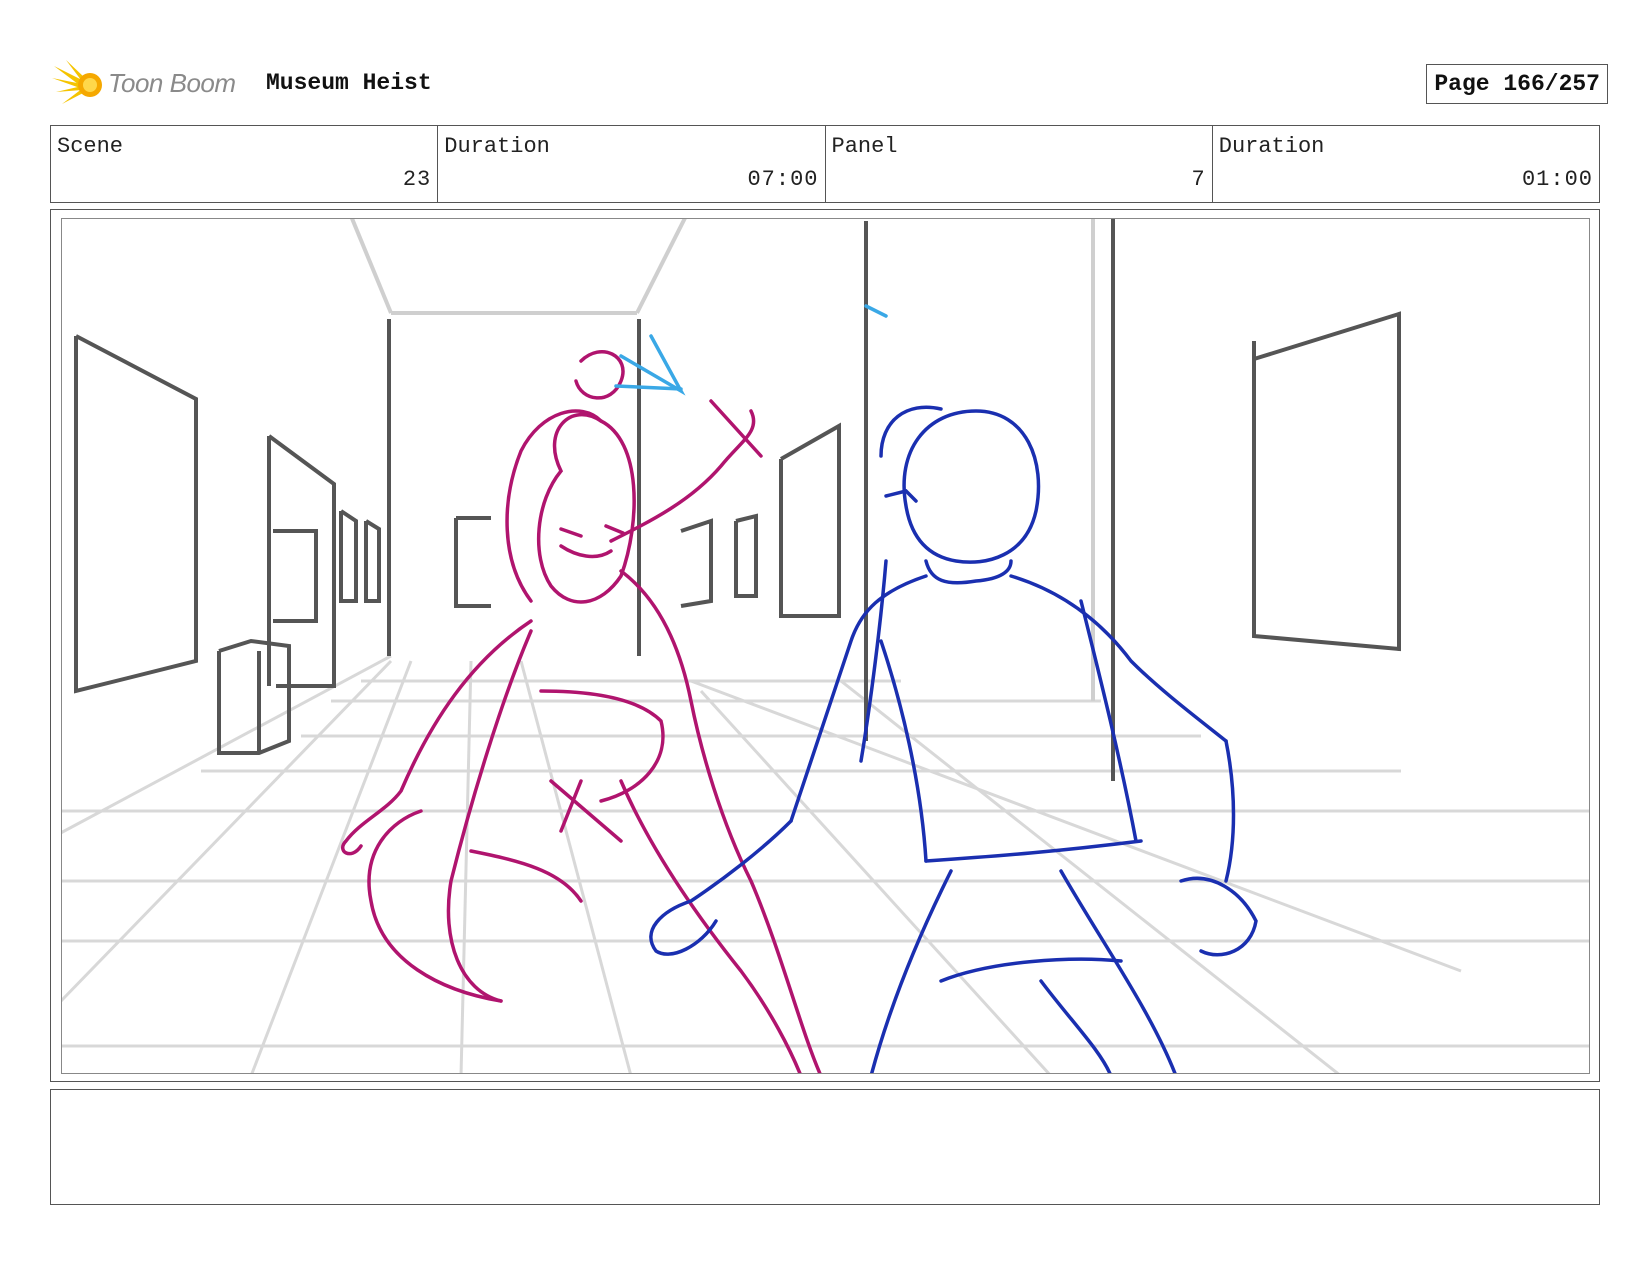 This screenshot has width=1650, height=1275. Describe the element at coordinates (1517, 84) in the screenshot. I see `page-indicator: Page 166/257` at that location.